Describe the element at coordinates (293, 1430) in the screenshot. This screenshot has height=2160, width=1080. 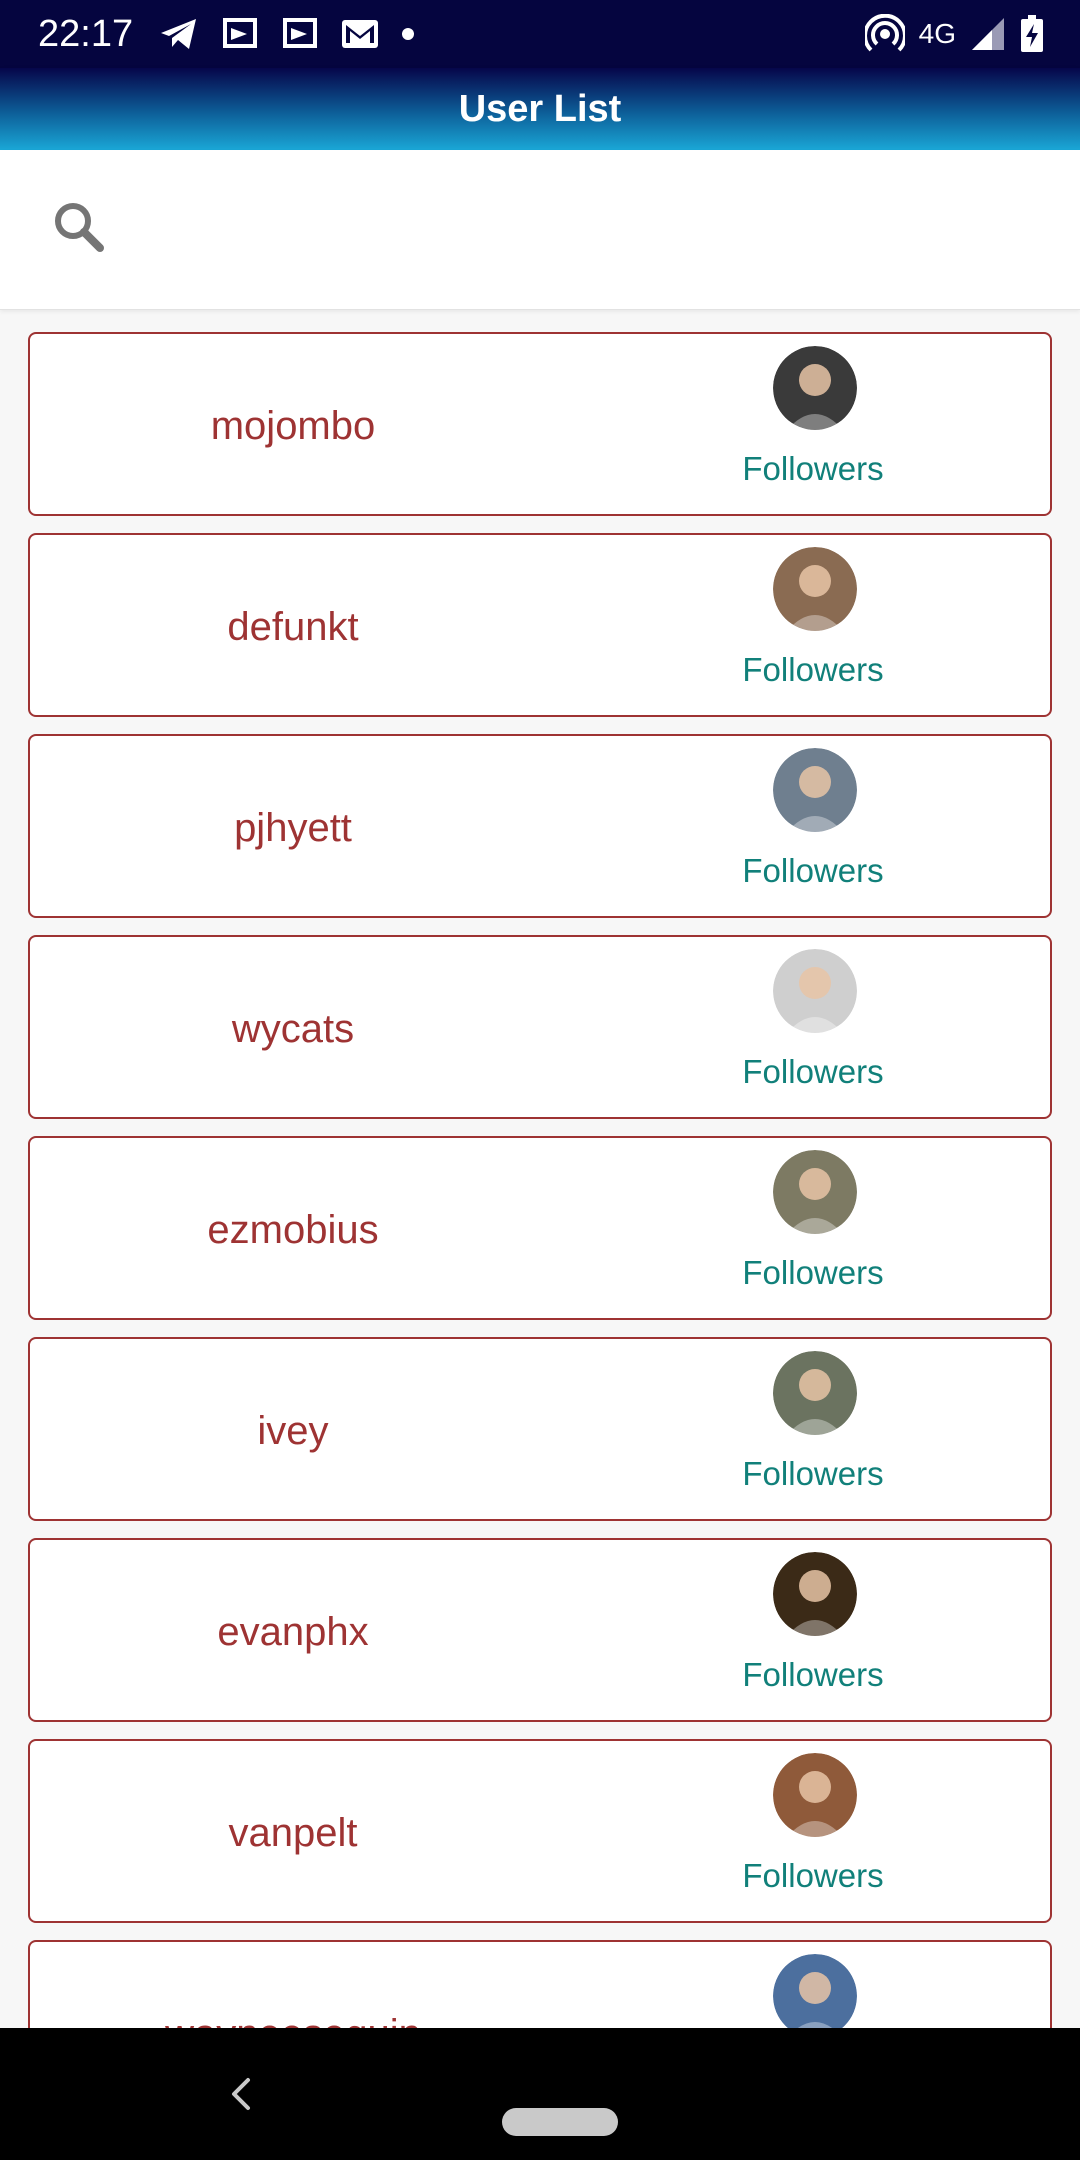
I see `user-name: ivey` at that location.